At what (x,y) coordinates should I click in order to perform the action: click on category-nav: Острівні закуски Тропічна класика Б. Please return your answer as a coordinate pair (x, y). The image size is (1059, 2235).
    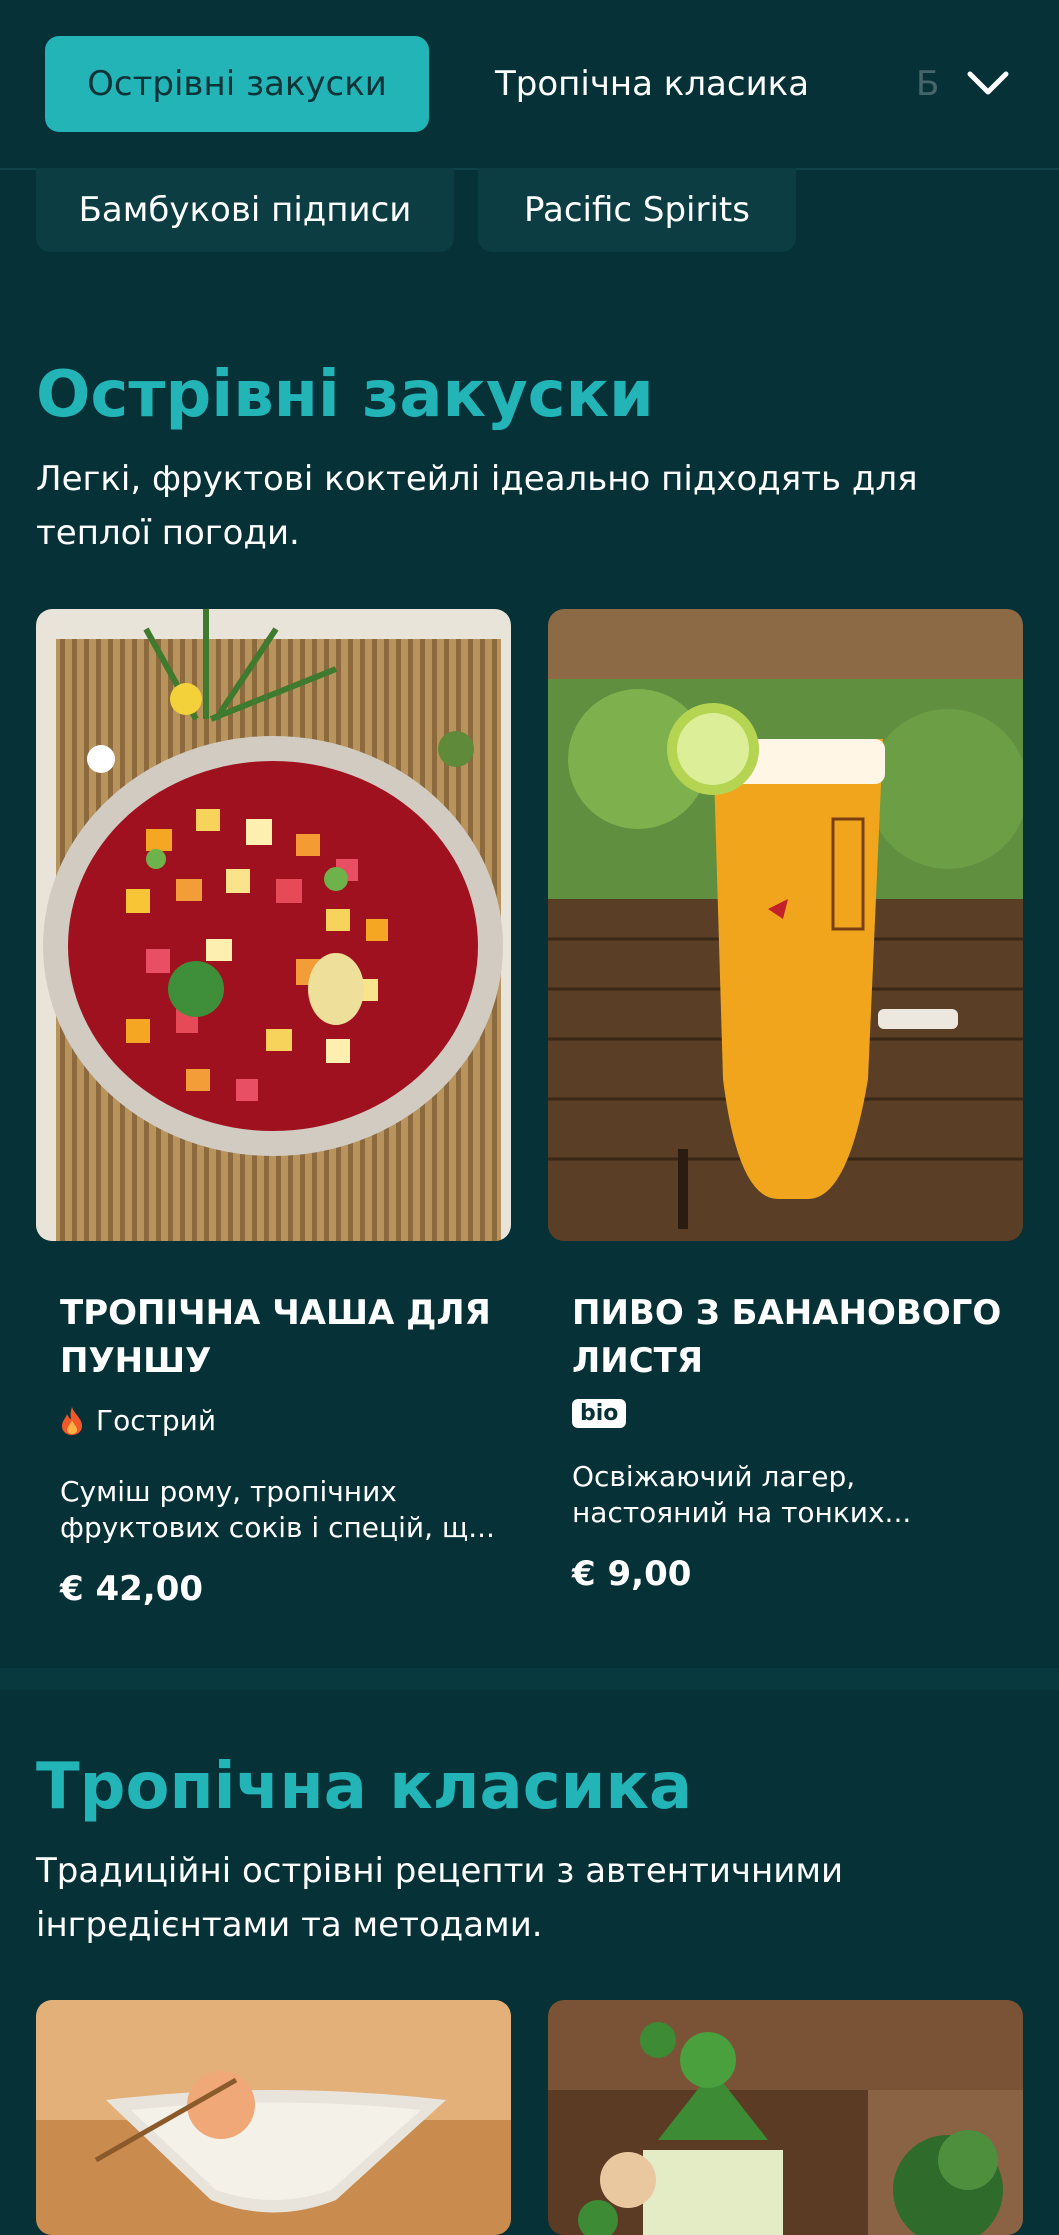
    Looking at the image, I should click on (529, 85).